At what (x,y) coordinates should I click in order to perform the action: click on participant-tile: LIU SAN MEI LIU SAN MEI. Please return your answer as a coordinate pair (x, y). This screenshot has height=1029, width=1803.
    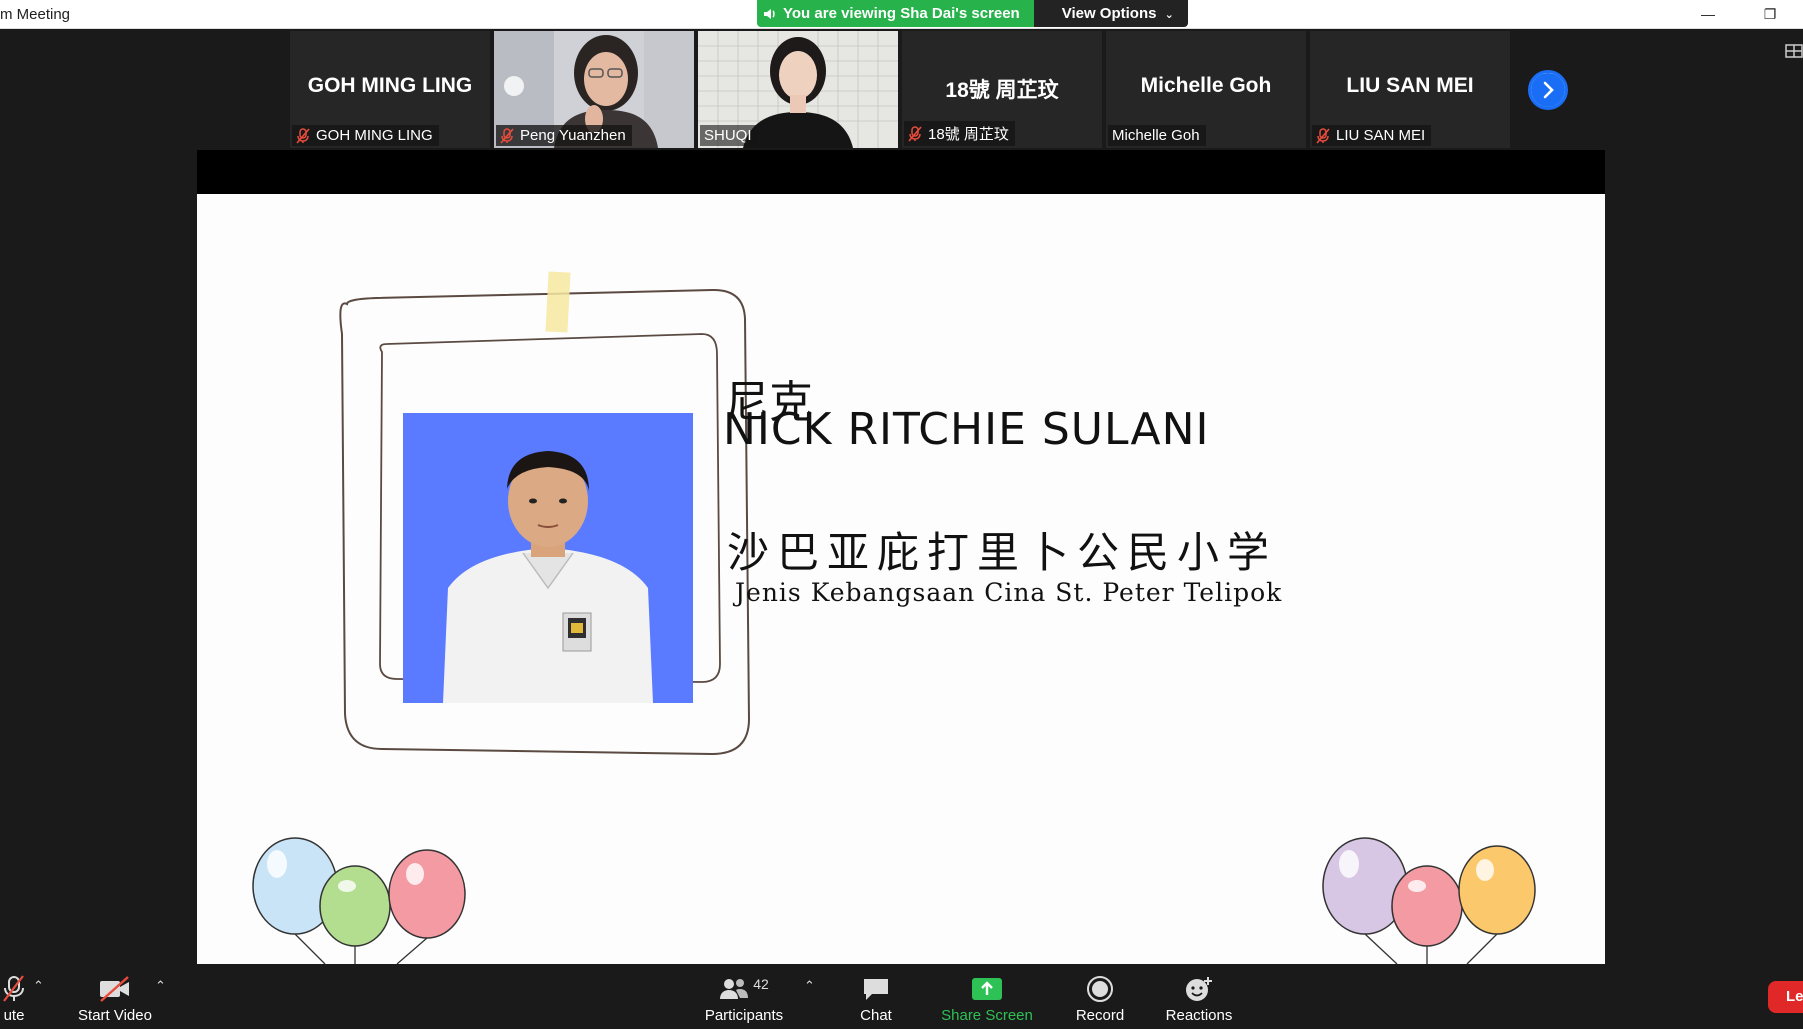
    Looking at the image, I should click on (1410, 89).